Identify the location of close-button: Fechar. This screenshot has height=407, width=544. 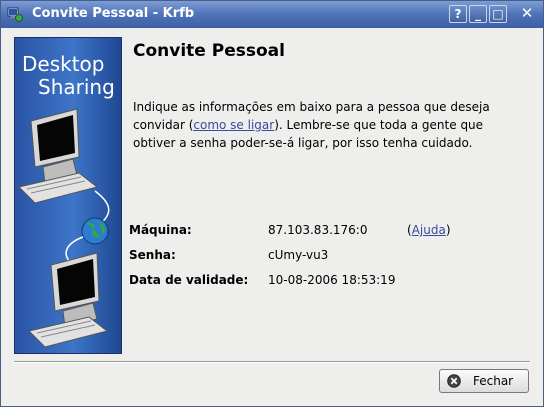
(484, 381).